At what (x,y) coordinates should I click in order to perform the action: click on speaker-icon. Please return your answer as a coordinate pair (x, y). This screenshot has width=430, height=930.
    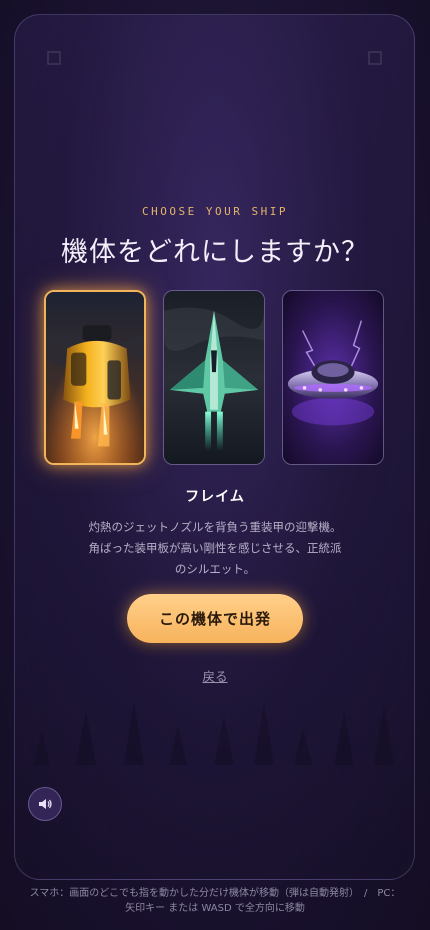
    Looking at the image, I should click on (45, 804).